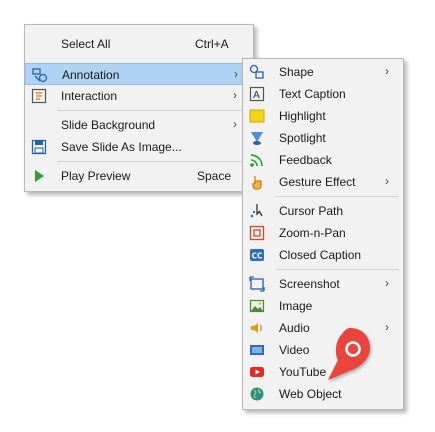 The width and height of the screenshot is (435, 432). What do you see at coordinates (256, 160) in the screenshot?
I see `feedback-icon` at bounding box center [256, 160].